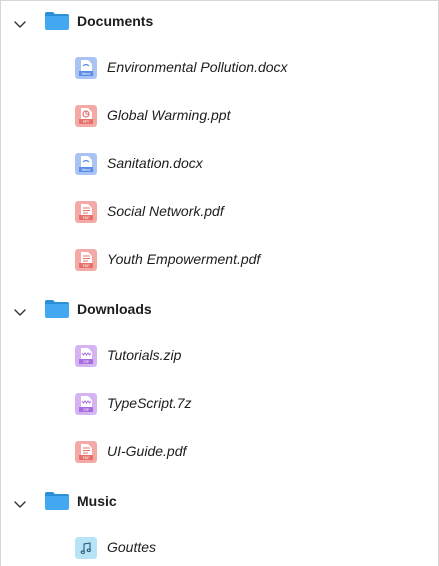  What do you see at coordinates (219, 505) in the screenshot?
I see `tree-folder-music: Music` at bounding box center [219, 505].